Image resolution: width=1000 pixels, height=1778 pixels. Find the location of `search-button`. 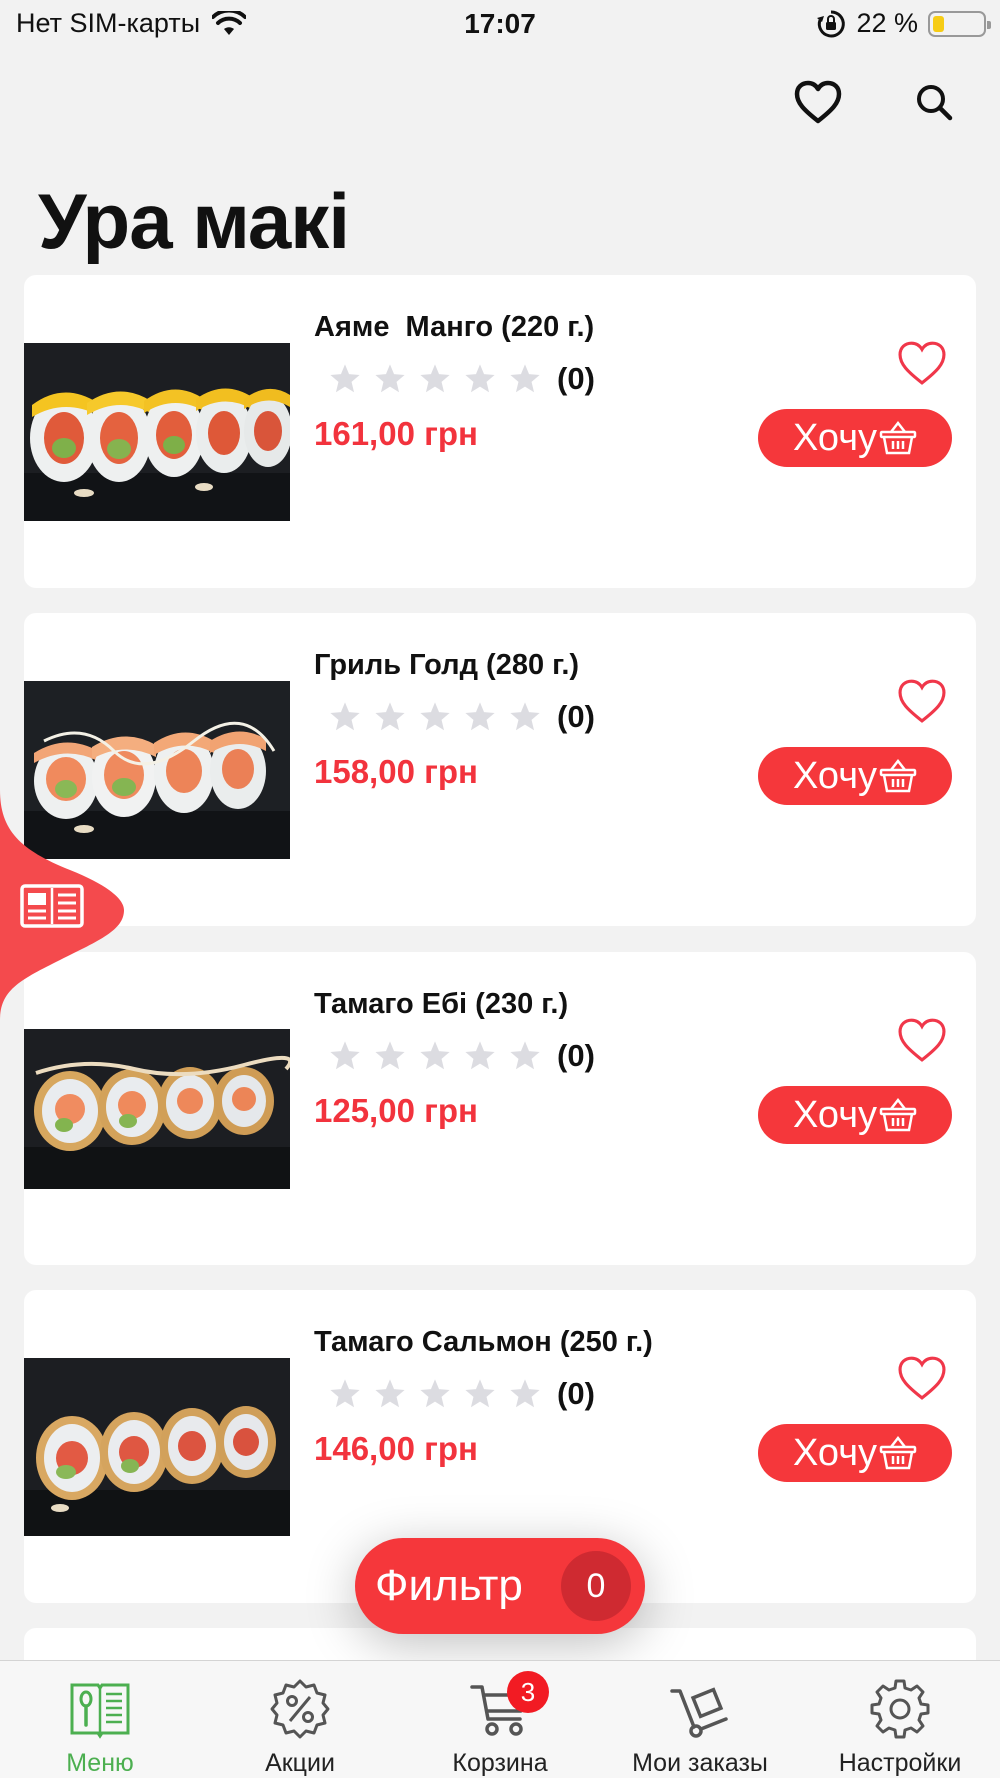

search-button is located at coordinates (934, 102).